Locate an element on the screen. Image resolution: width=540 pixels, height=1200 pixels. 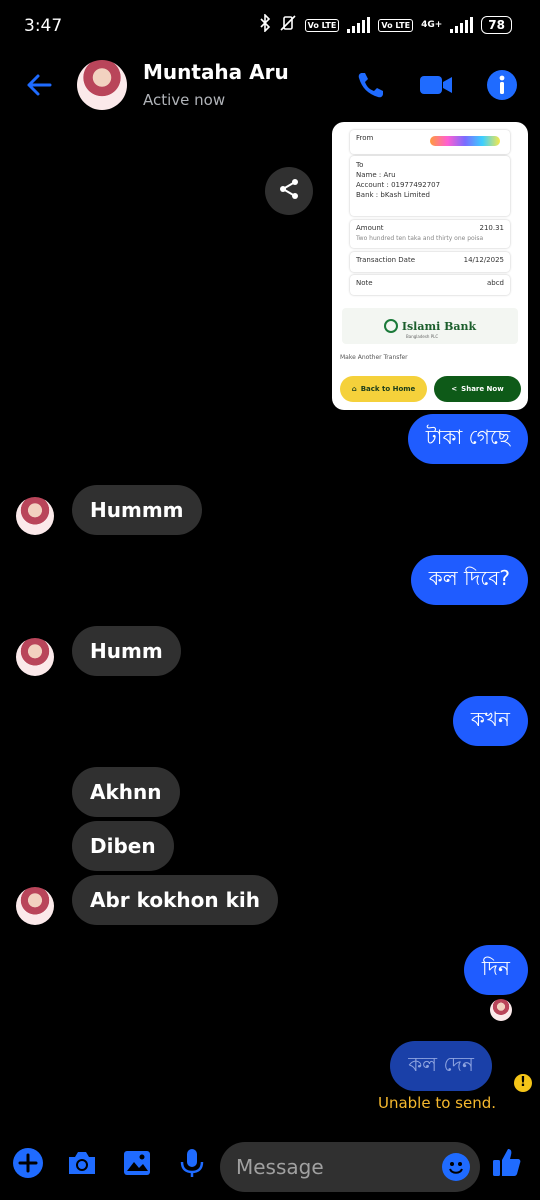
sim1-volte-badge: Vo LTE is located at coordinates (322, 25).